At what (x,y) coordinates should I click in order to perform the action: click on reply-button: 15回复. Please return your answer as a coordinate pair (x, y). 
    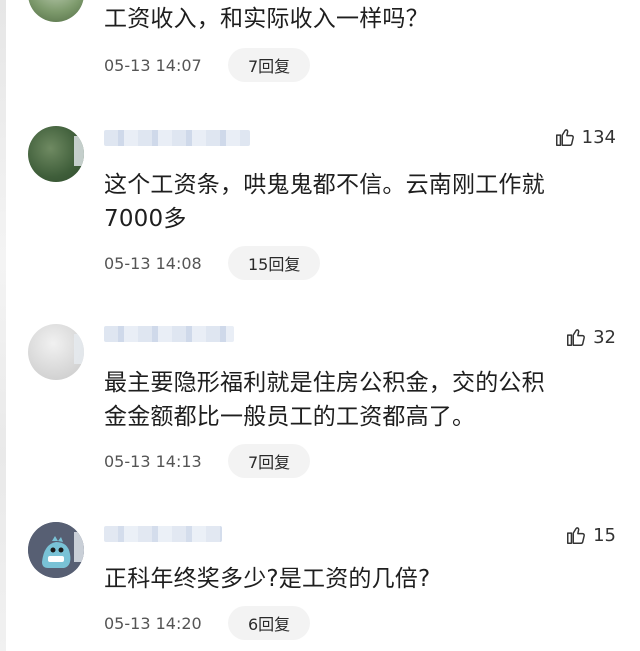
    Looking at the image, I should click on (274, 263).